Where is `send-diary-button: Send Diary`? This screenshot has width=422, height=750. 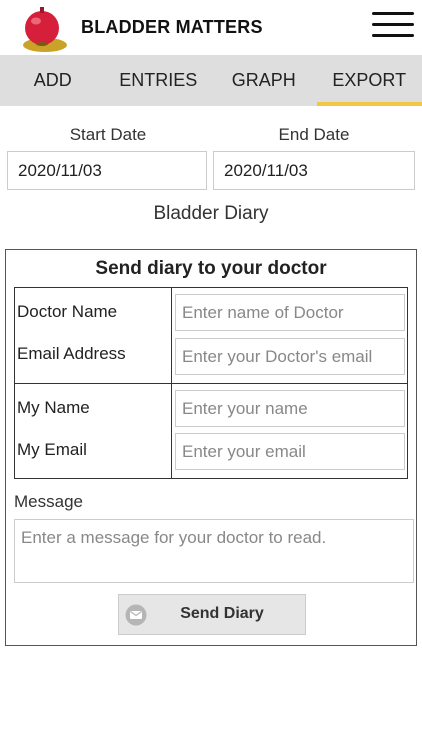 send-diary-button: Send Diary is located at coordinates (212, 614).